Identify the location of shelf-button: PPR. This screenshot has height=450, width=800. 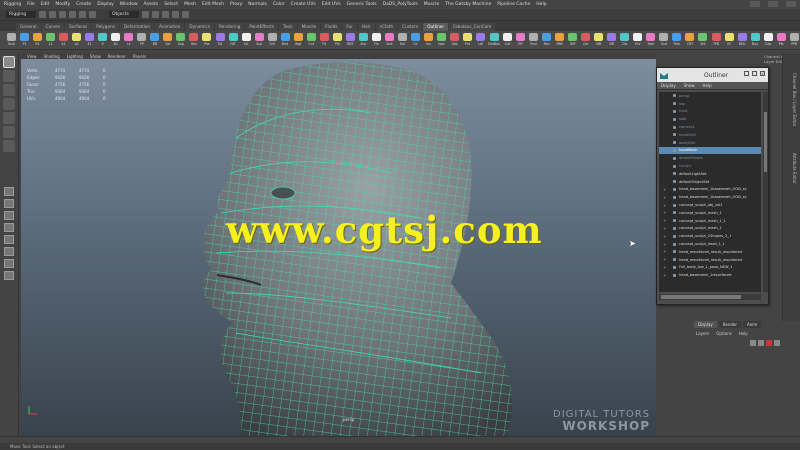
(794, 40).